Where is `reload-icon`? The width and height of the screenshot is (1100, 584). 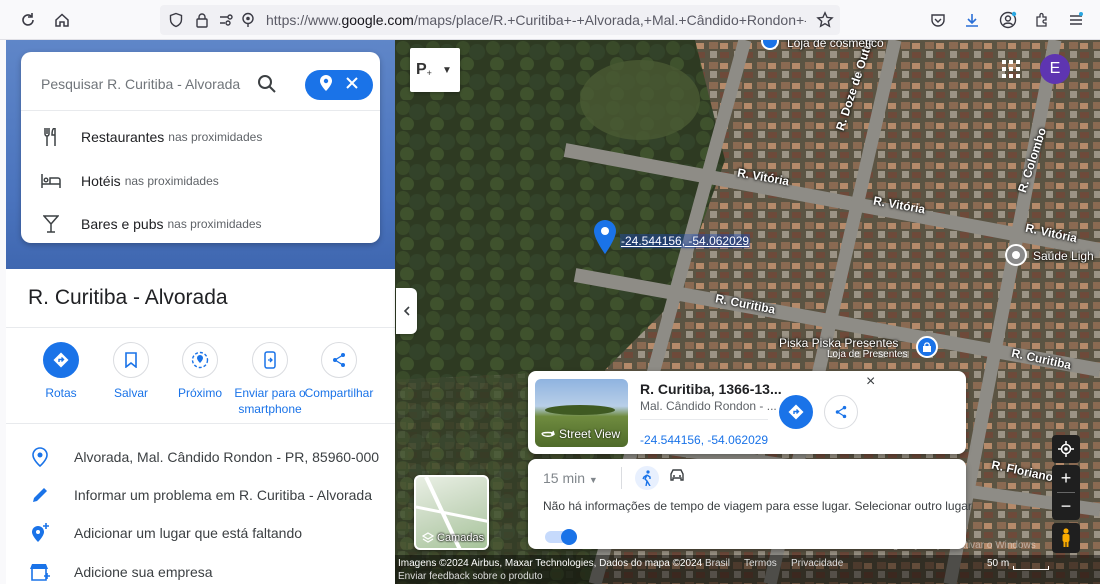
reload-icon is located at coordinates (28, 20).